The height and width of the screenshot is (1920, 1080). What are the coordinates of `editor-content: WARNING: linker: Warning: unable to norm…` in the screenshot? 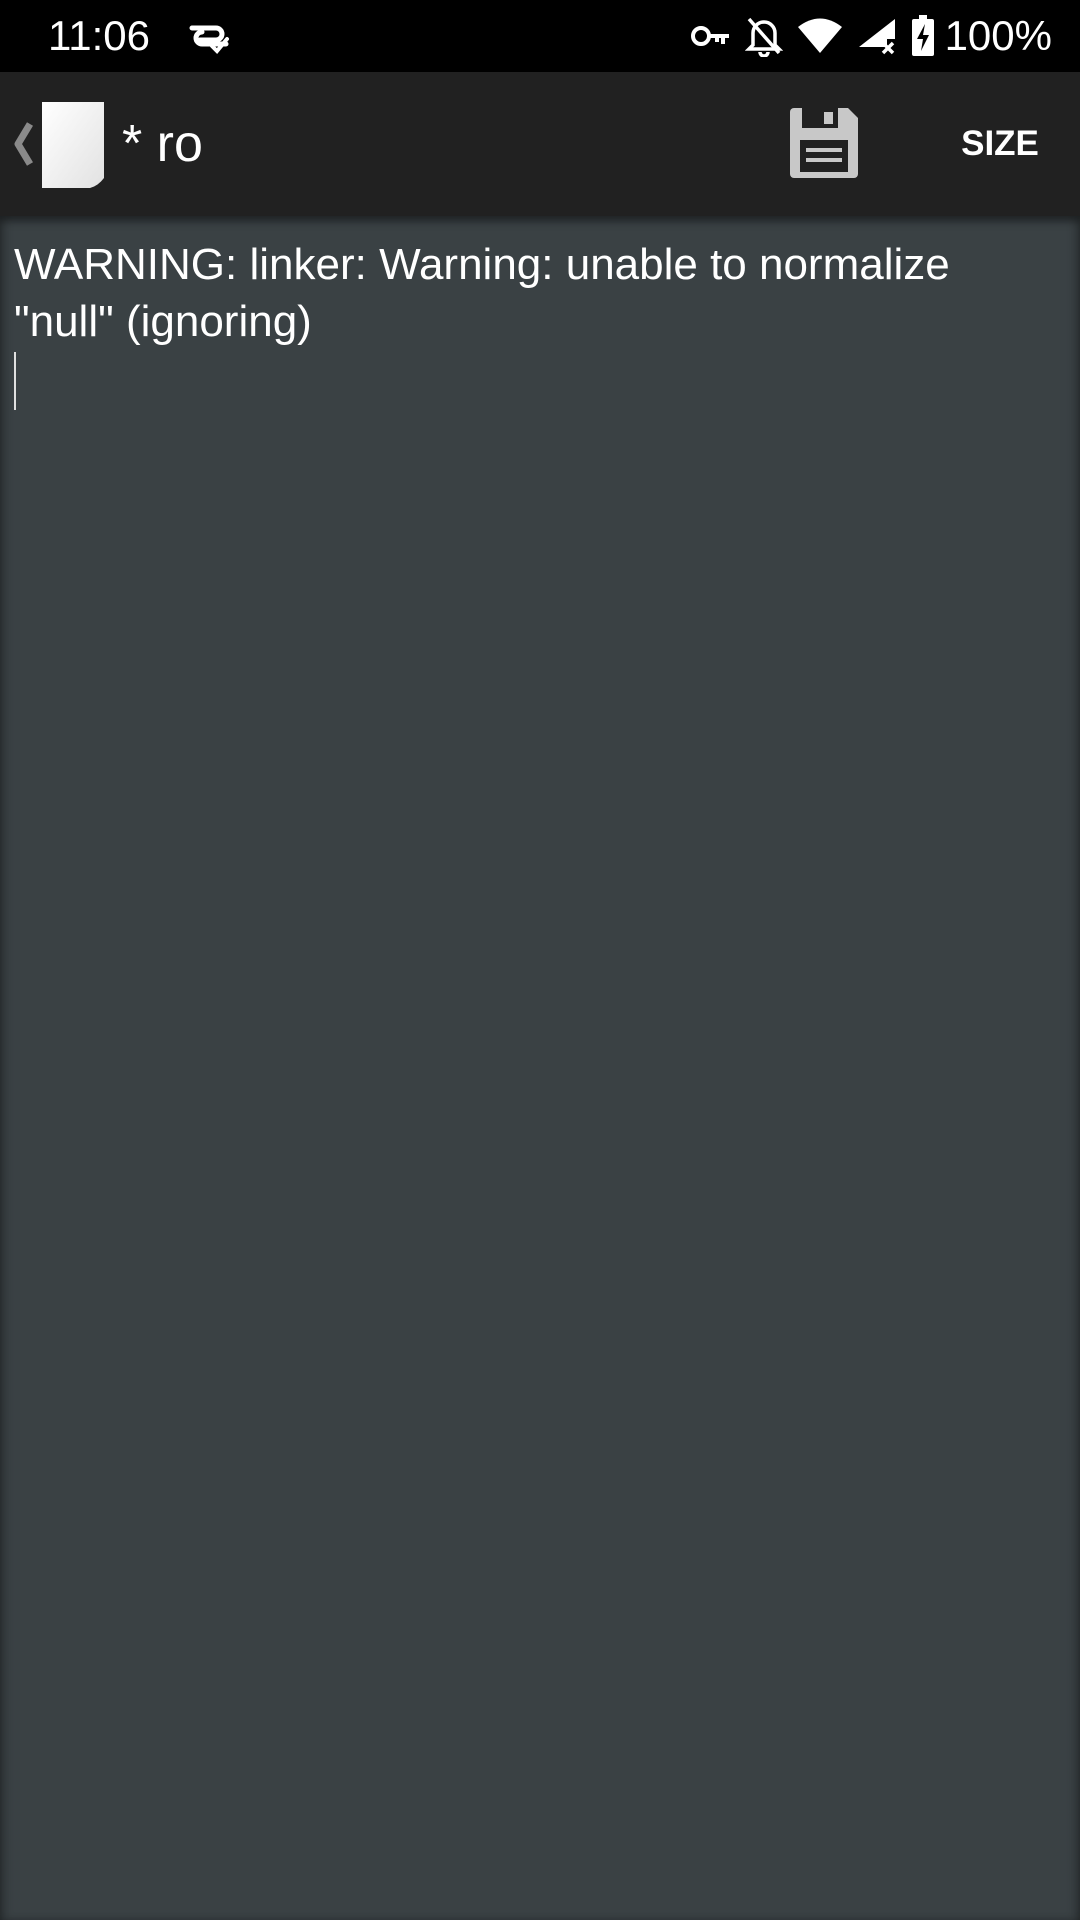 It's located at (529, 293).